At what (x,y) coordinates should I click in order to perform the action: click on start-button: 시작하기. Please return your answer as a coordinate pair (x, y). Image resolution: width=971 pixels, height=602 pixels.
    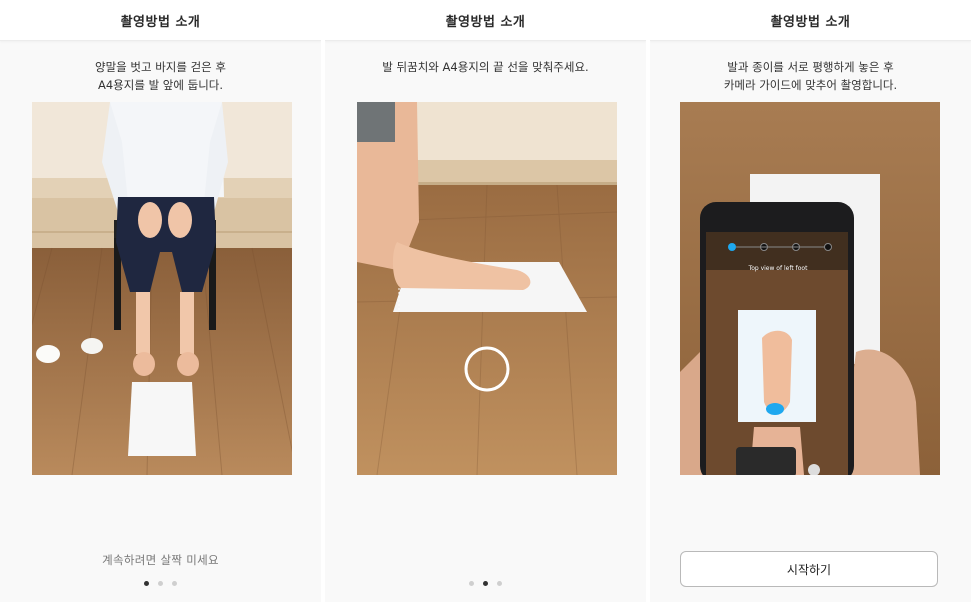
    Looking at the image, I should click on (809, 569).